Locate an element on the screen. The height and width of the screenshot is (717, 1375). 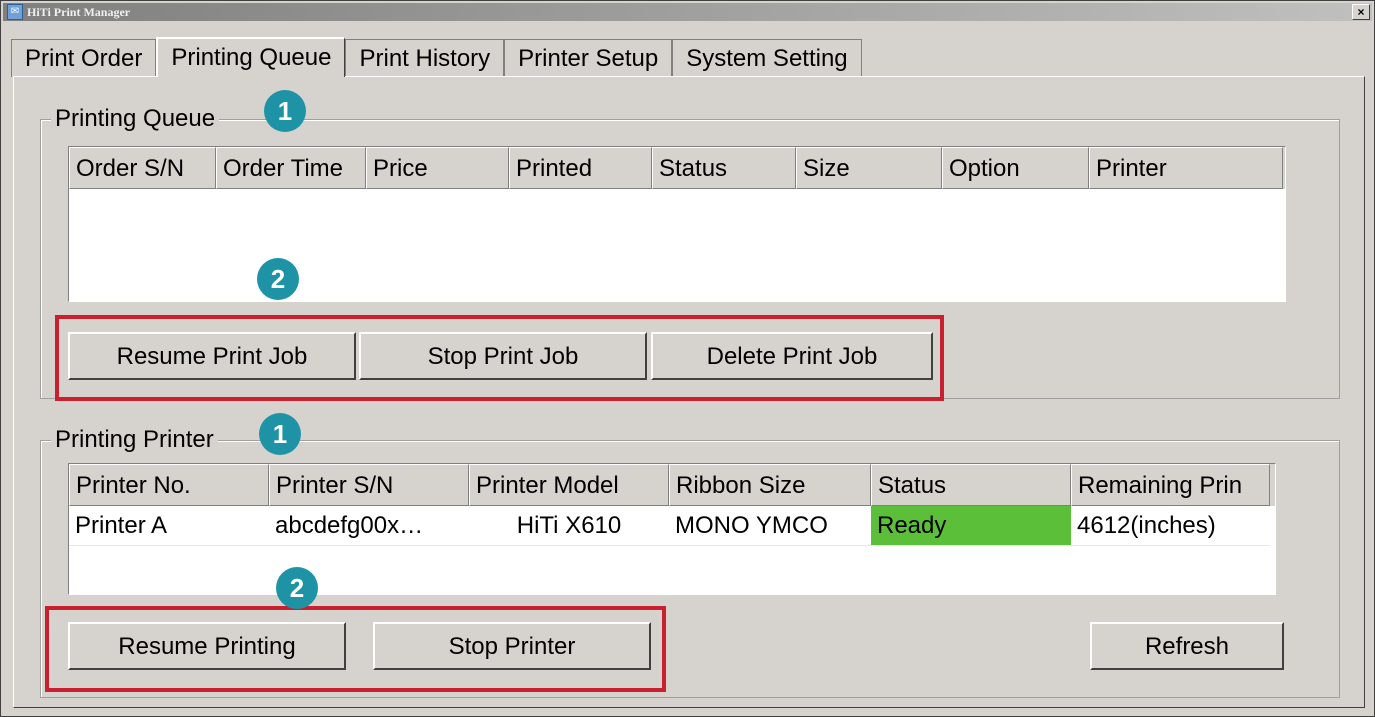
tab-system-setting: System Setting is located at coordinates (767, 58).